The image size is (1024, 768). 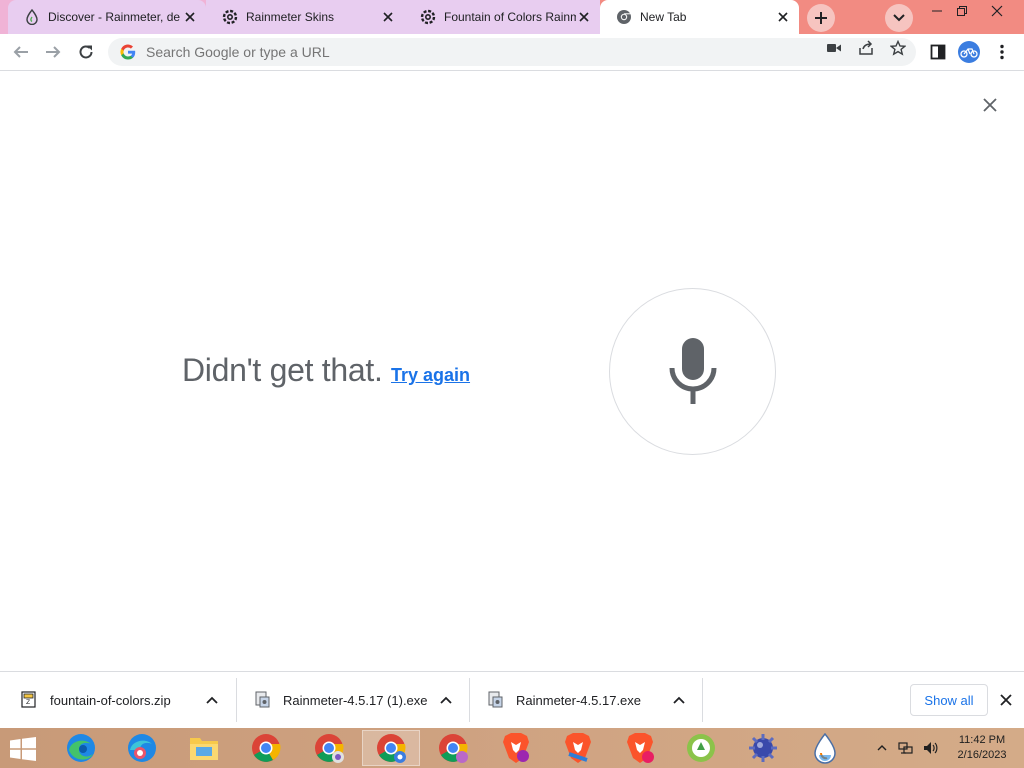 What do you see at coordinates (1006, 700) in the screenshot?
I see `close-shelf-icon` at bounding box center [1006, 700].